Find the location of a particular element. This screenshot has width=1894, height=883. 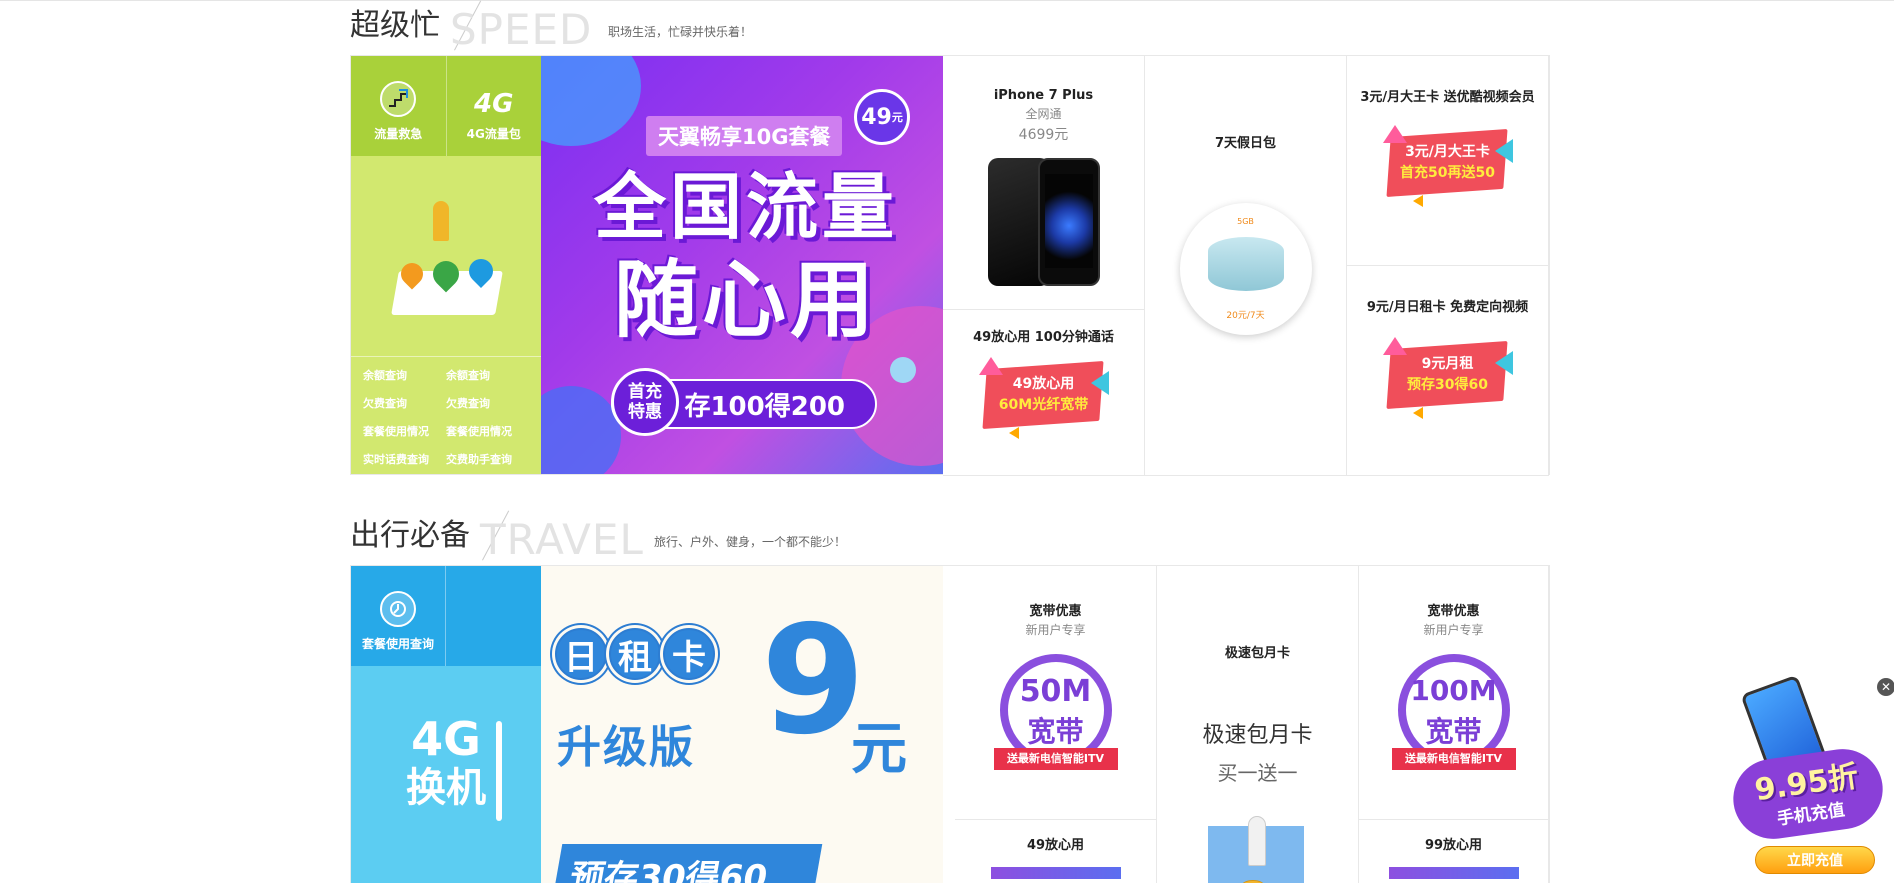

section-title: 出行必备 is located at coordinates (410, 535).